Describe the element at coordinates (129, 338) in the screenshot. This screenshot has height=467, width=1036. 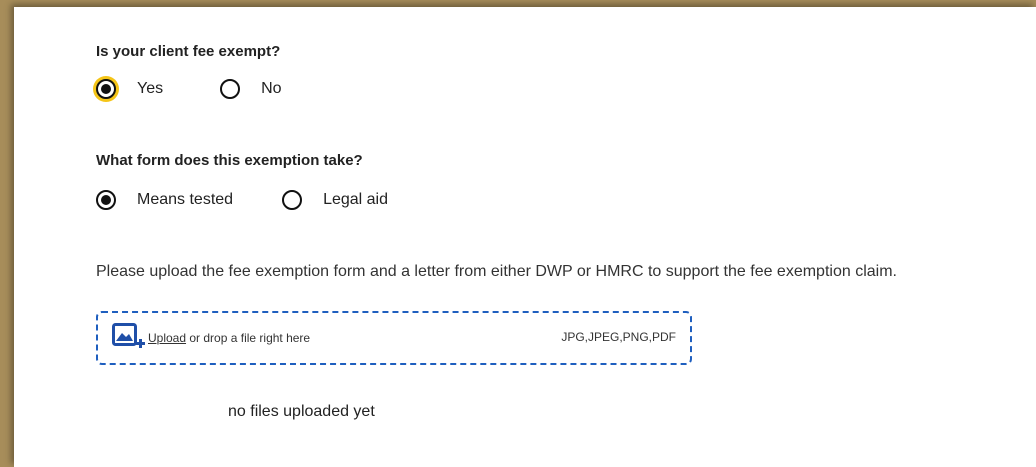
I see `image-add-icon` at that location.